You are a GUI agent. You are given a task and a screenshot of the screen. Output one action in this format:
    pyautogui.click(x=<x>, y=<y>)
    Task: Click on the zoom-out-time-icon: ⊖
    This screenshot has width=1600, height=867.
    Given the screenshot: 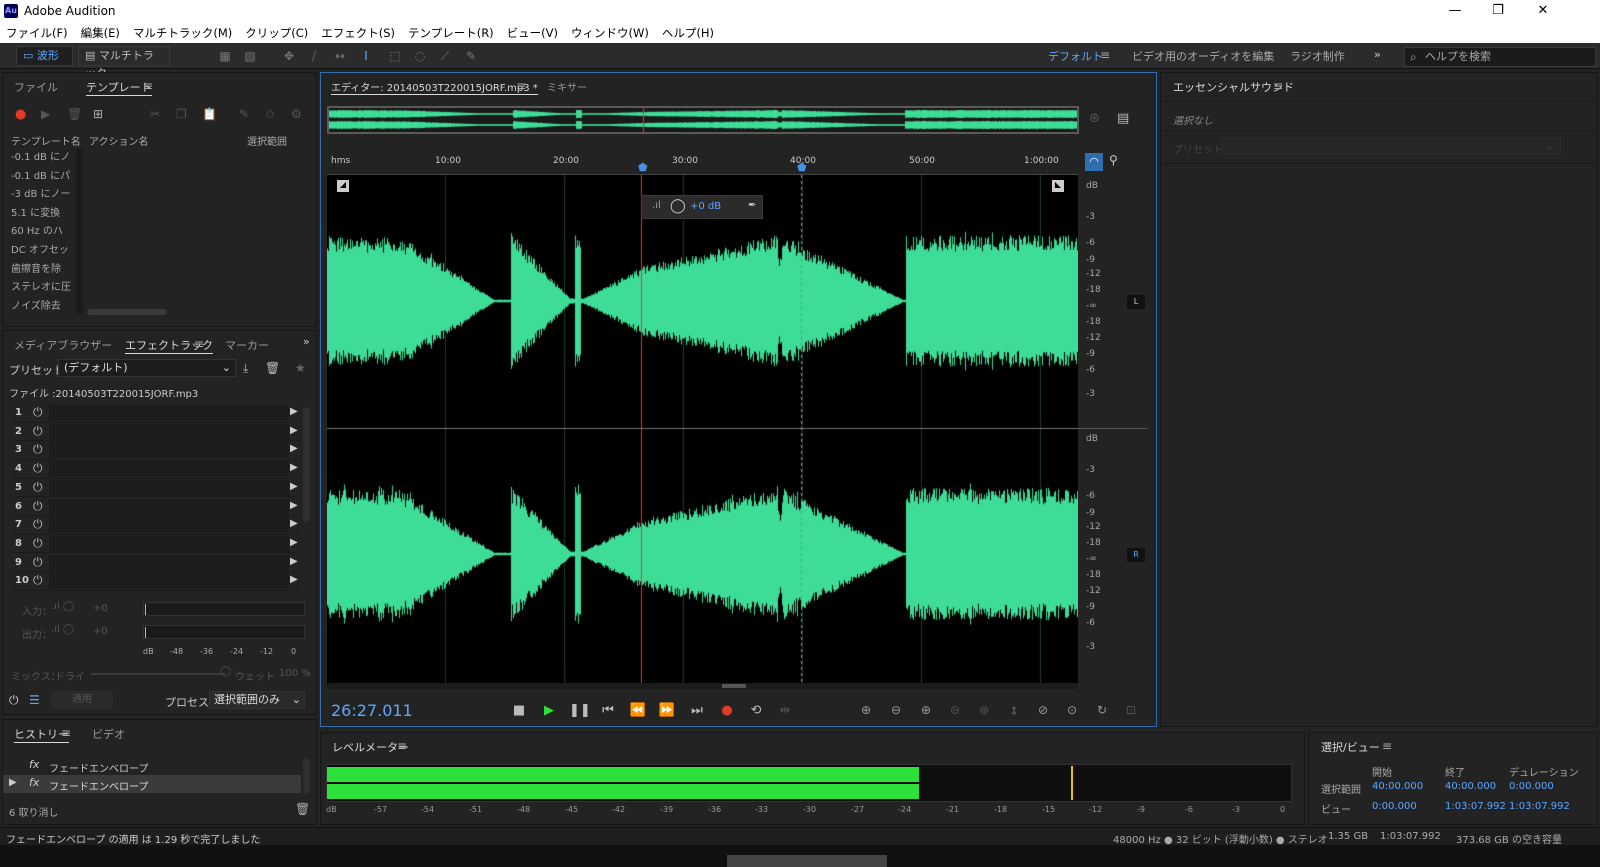 What is the action you would take?
    pyautogui.click(x=955, y=710)
    